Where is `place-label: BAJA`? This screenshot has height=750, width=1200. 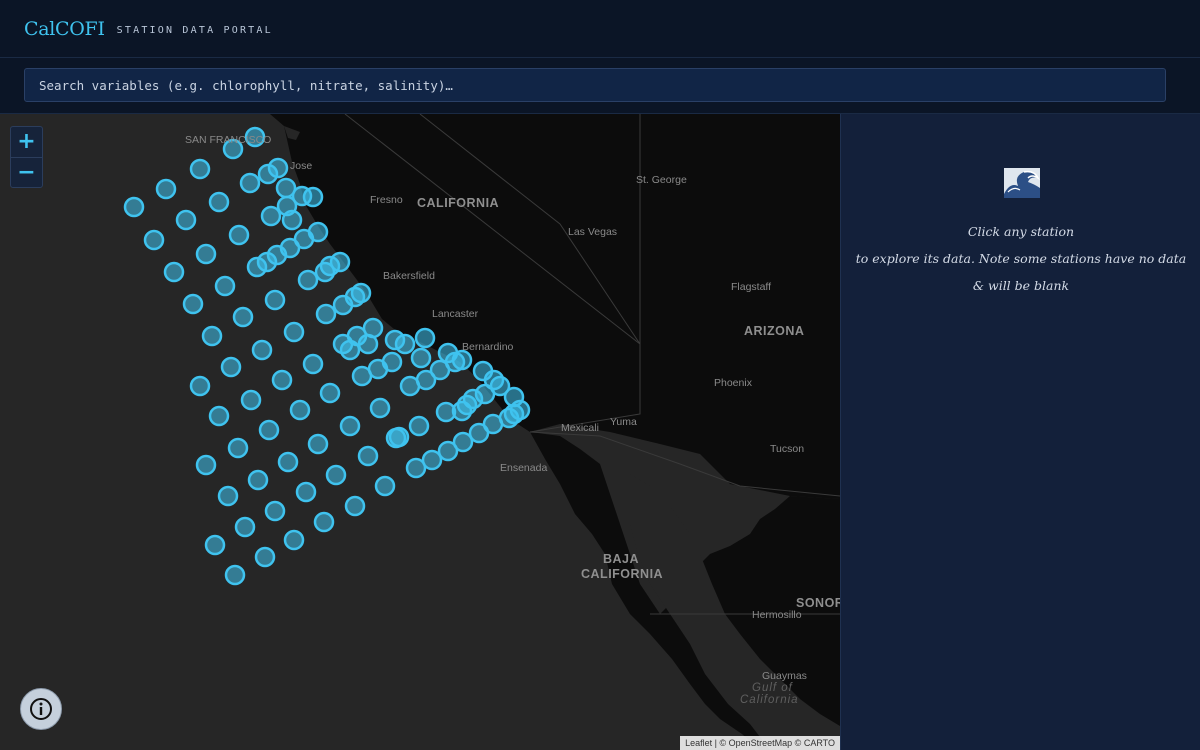 place-label: BAJA is located at coordinates (621, 559).